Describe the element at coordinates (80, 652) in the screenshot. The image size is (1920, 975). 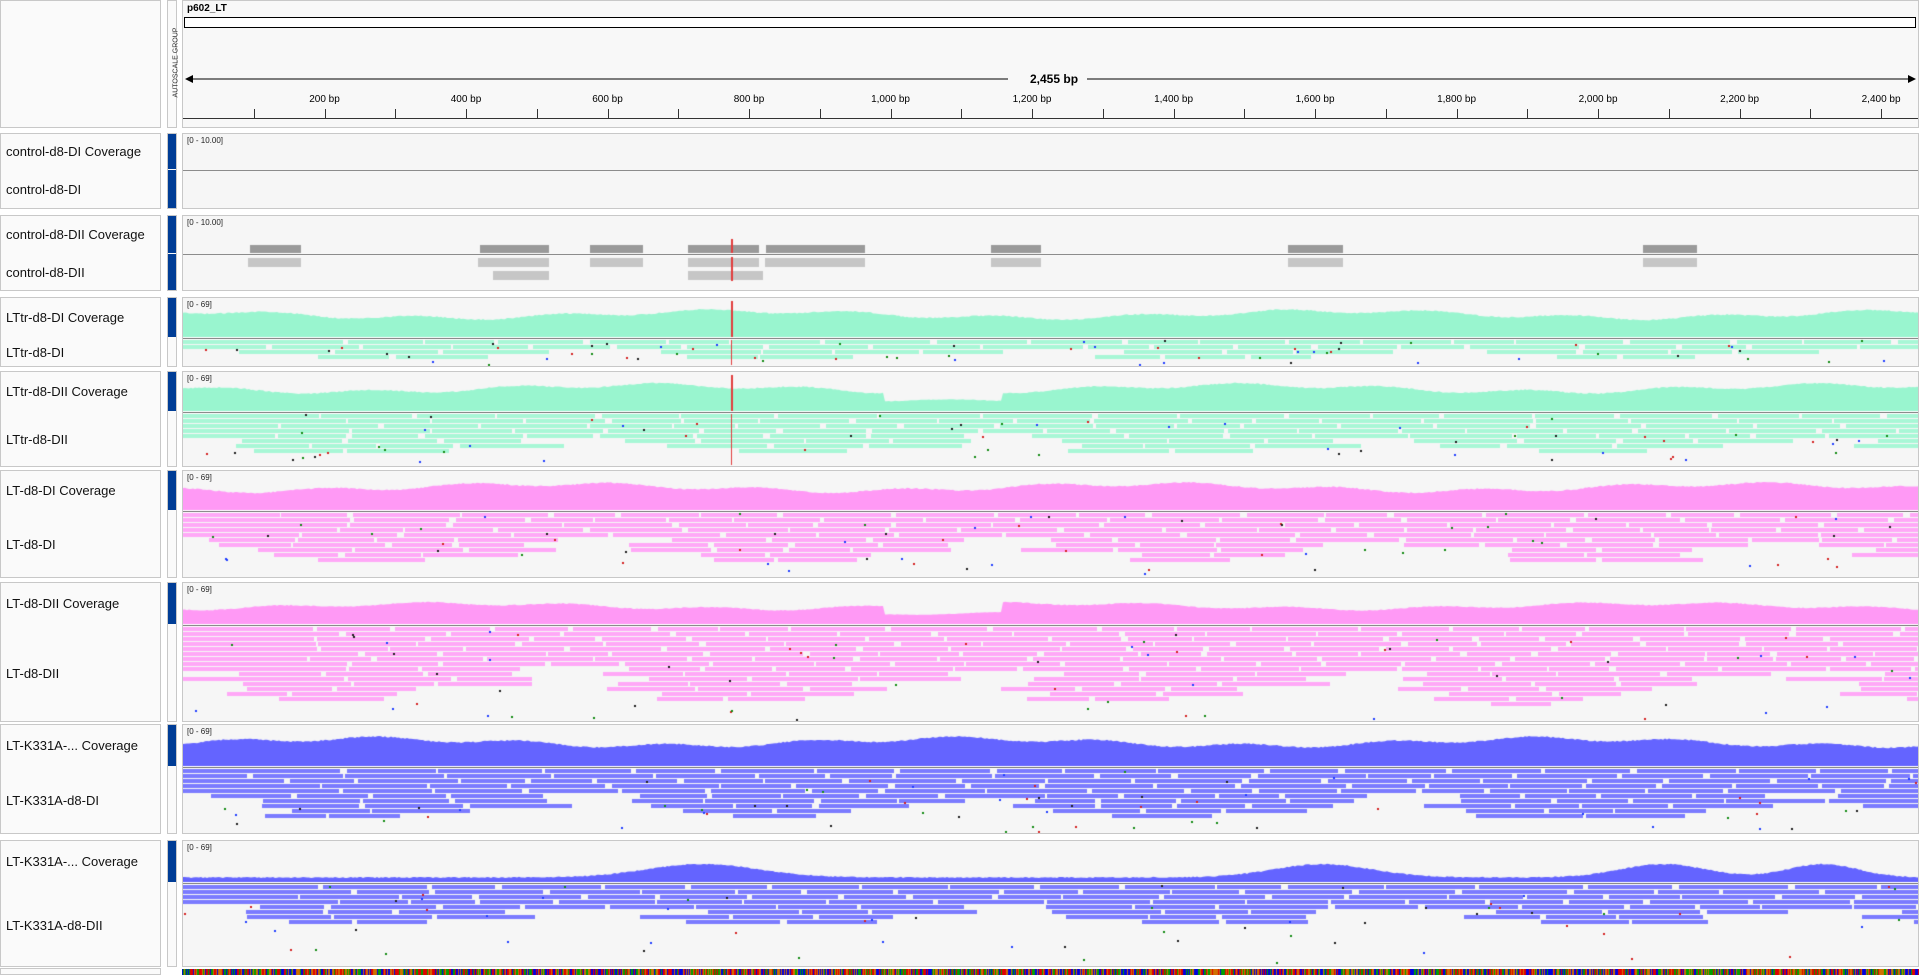
I see `track-name-panel: LT-d8-DII Coverage LT-d8-DII` at that location.